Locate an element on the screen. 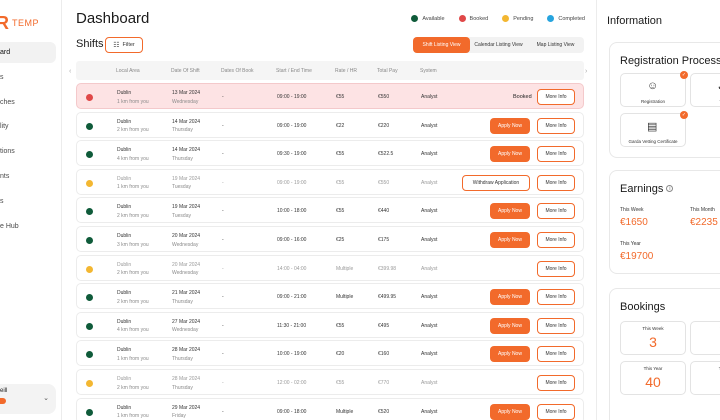 The width and height of the screenshot is (720, 420). registration-step-card: ✓Ver is located at coordinates (705, 90).